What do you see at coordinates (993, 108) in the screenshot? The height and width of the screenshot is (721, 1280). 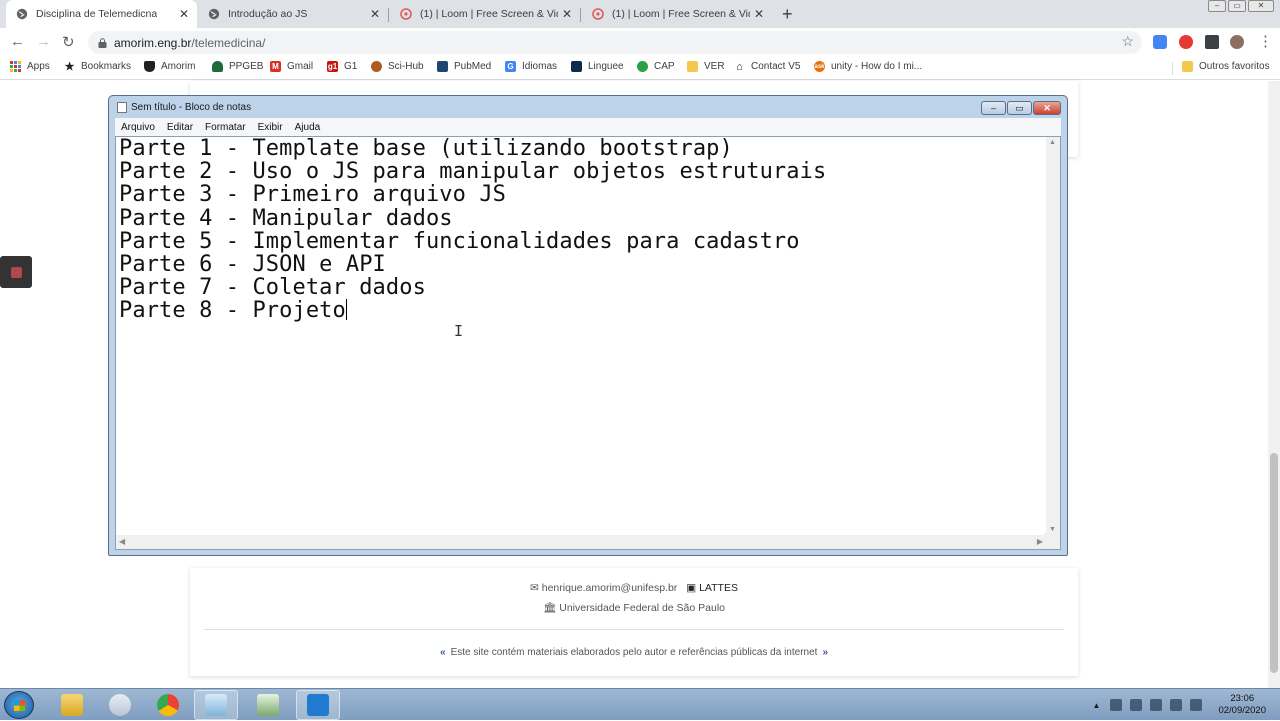 I see `notepad-minimize-button: –` at bounding box center [993, 108].